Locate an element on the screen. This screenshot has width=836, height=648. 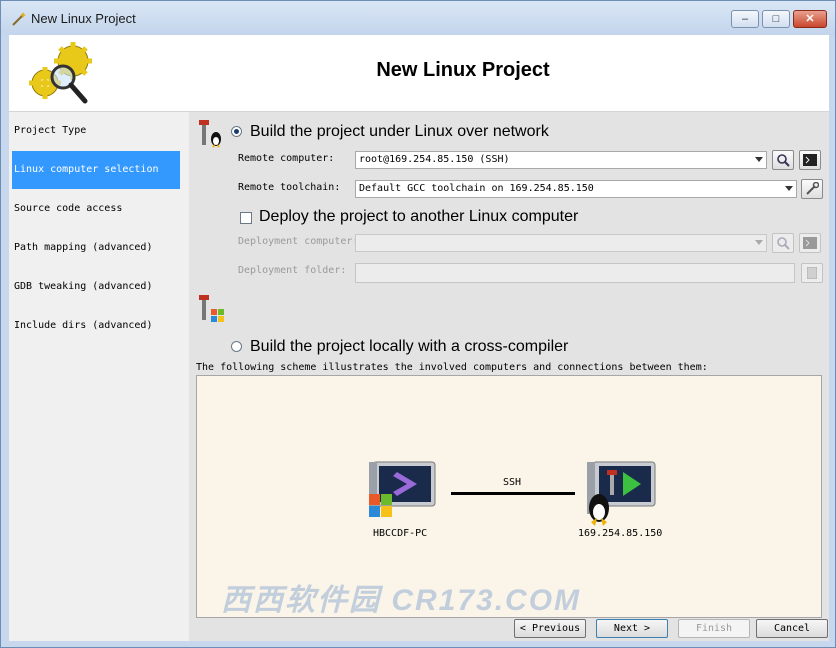
previous-button: < Previous is located at coordinates (550, 628).